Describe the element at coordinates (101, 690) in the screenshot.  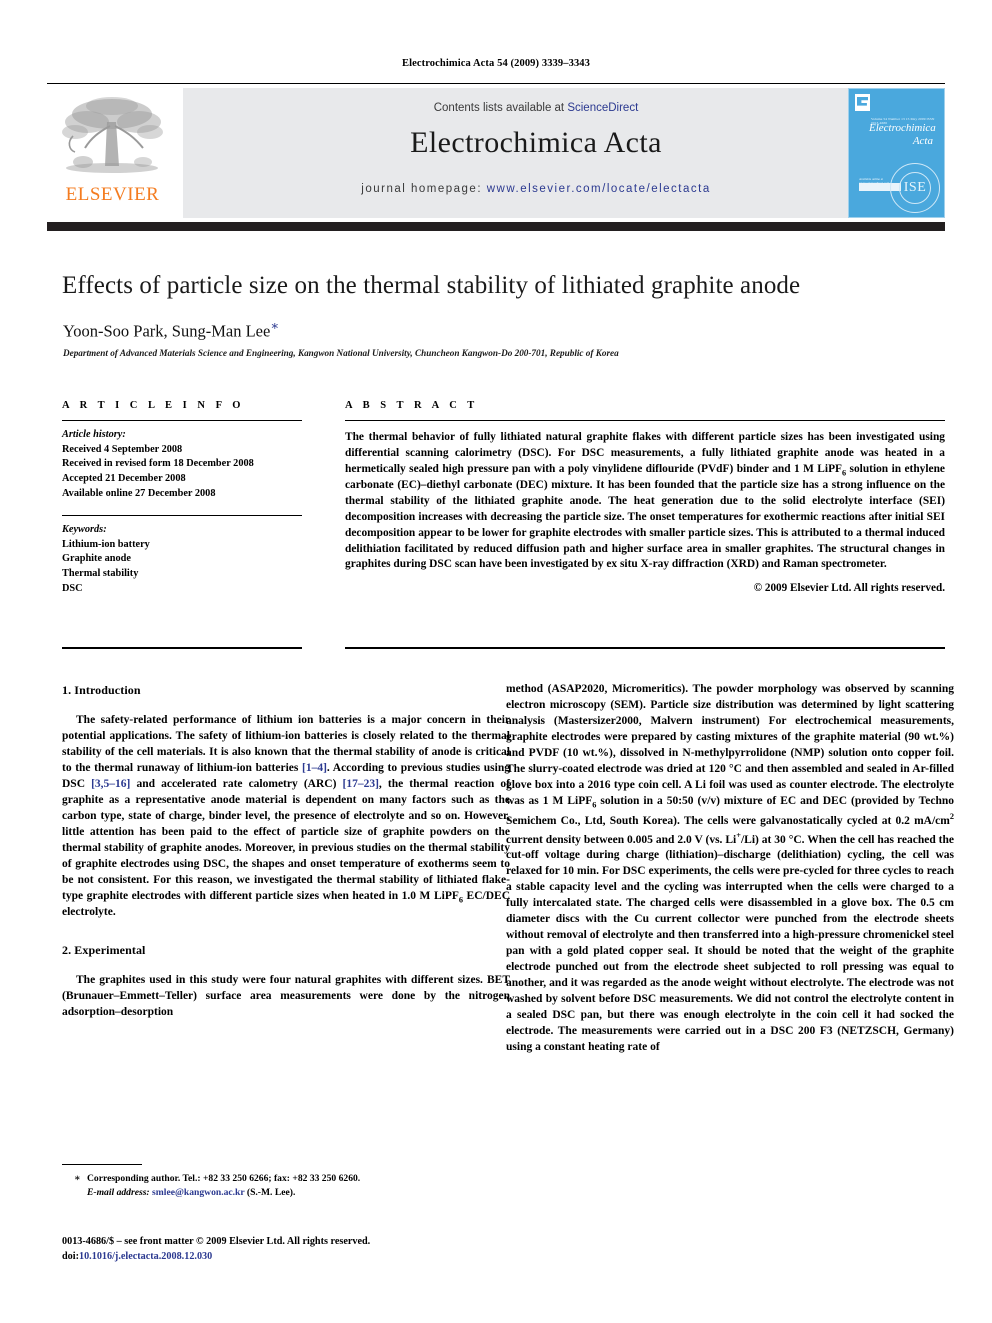
I see `section-heading-introduction: 1. Introduction` at that location.